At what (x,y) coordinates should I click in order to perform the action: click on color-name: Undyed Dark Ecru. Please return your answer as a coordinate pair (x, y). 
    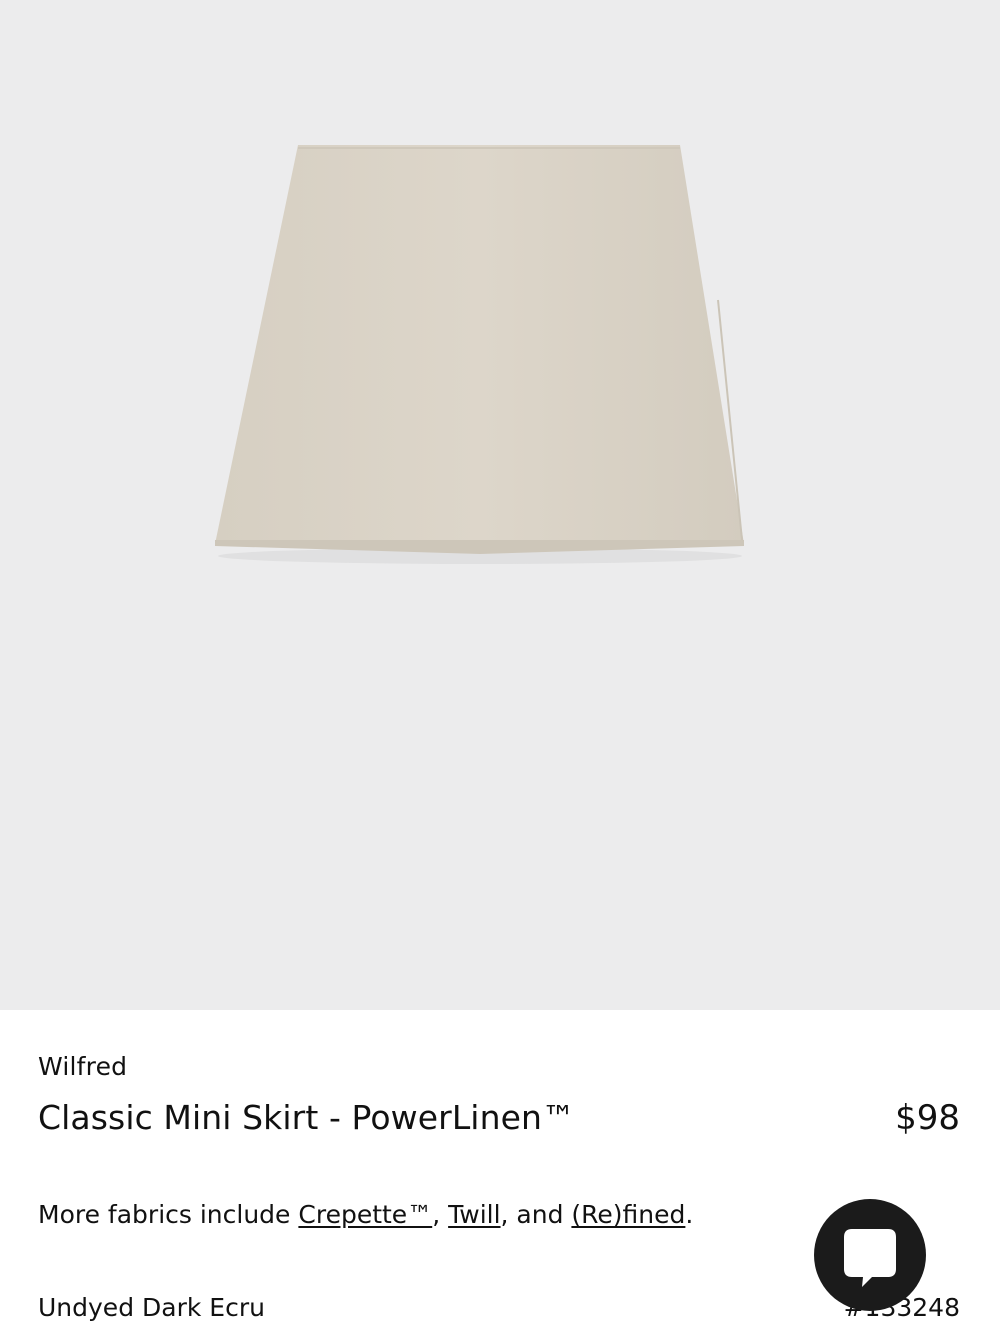
    Looking at the image, I should click on (151, 1307).